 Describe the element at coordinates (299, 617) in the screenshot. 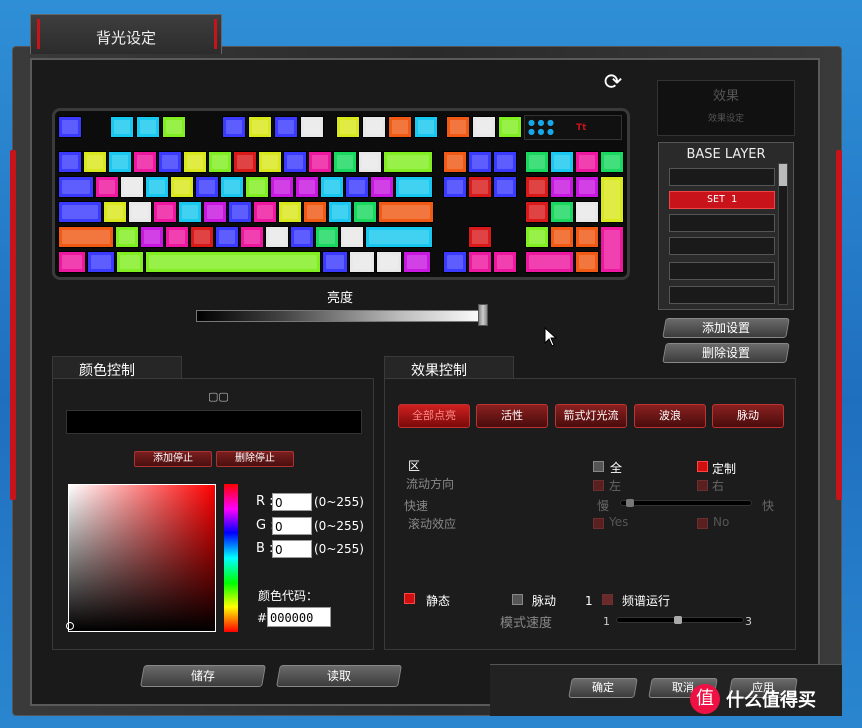

I see `hex-input: 000000` at that location.